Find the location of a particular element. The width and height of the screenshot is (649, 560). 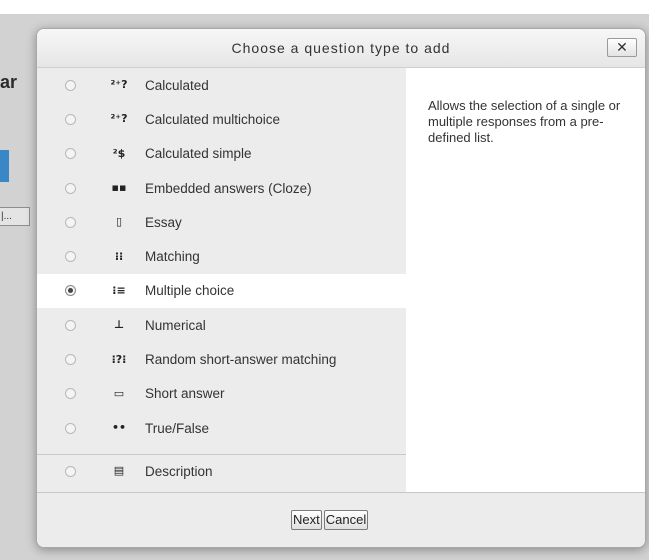

option-random-short-answer-matching: ⁝?⁝ Random short-answer matching is located at coordinates (221, 359).